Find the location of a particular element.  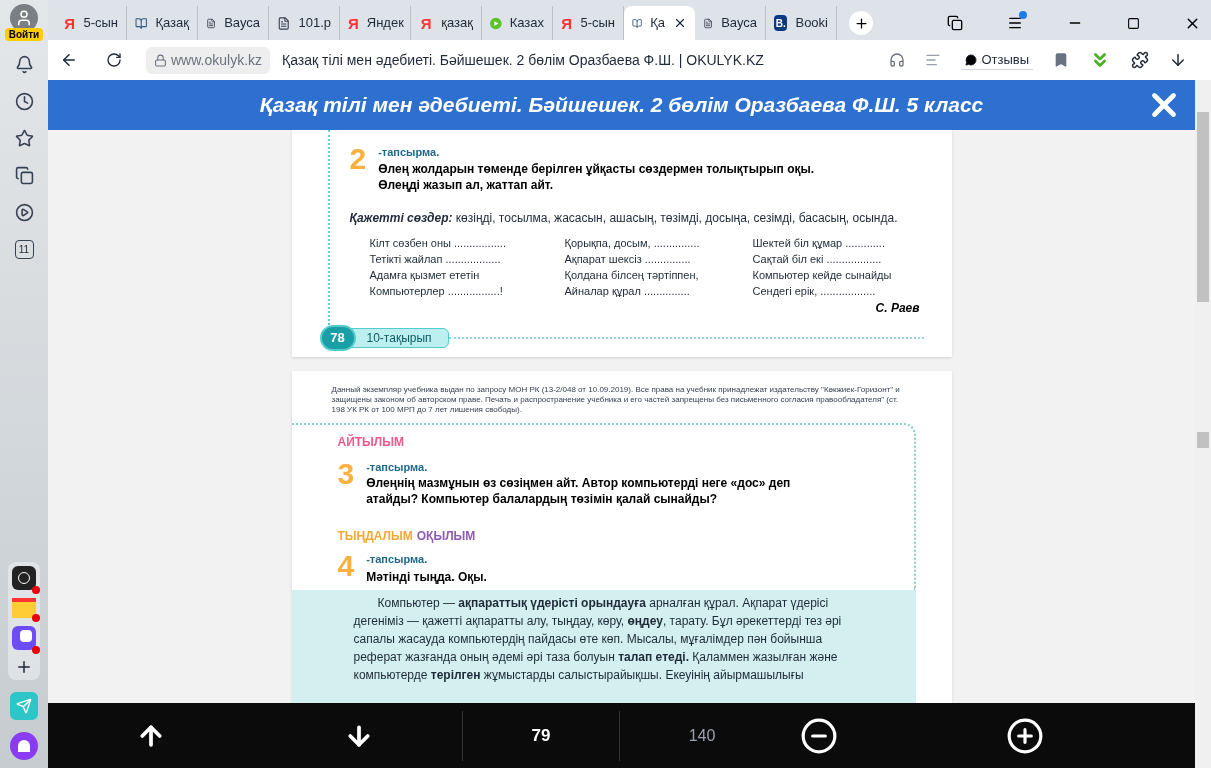

assistant-icon is located at coordinates (24, 746).